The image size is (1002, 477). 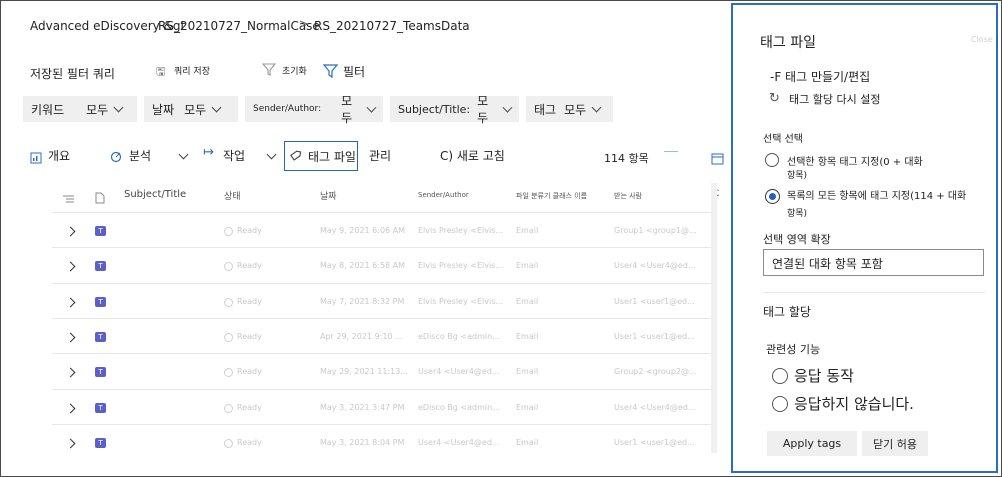 What do you see at coordinates (443, 195) in the screenshot?
I see `col-sender: Sender/Author` at bounding box center [443, 195].